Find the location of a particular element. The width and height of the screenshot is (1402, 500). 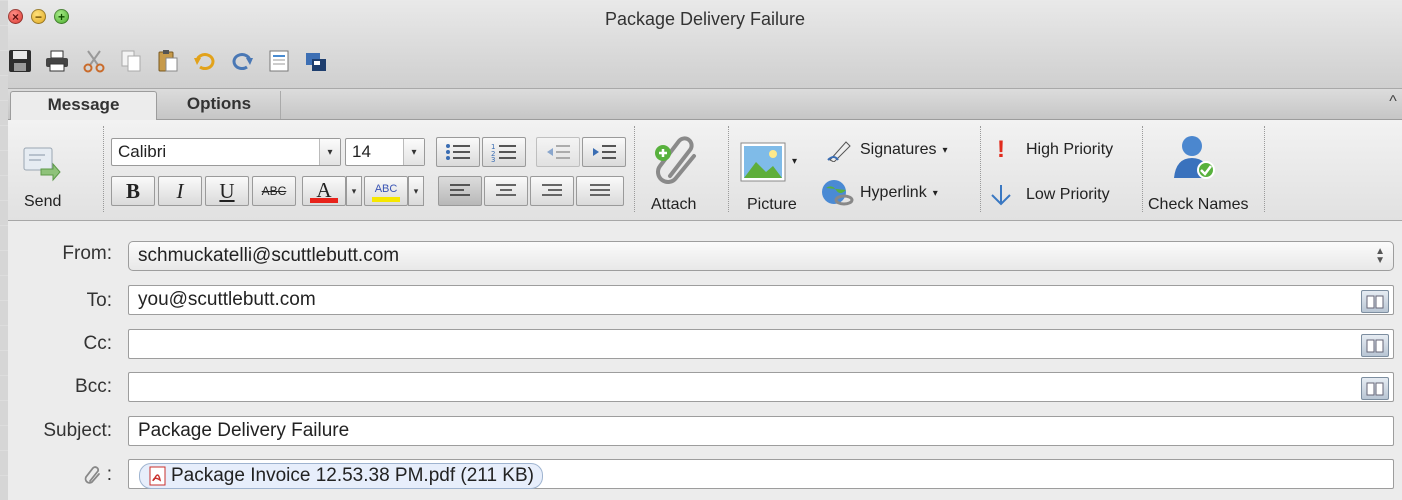

paperclip-icon is located at coordinates (92, 475).